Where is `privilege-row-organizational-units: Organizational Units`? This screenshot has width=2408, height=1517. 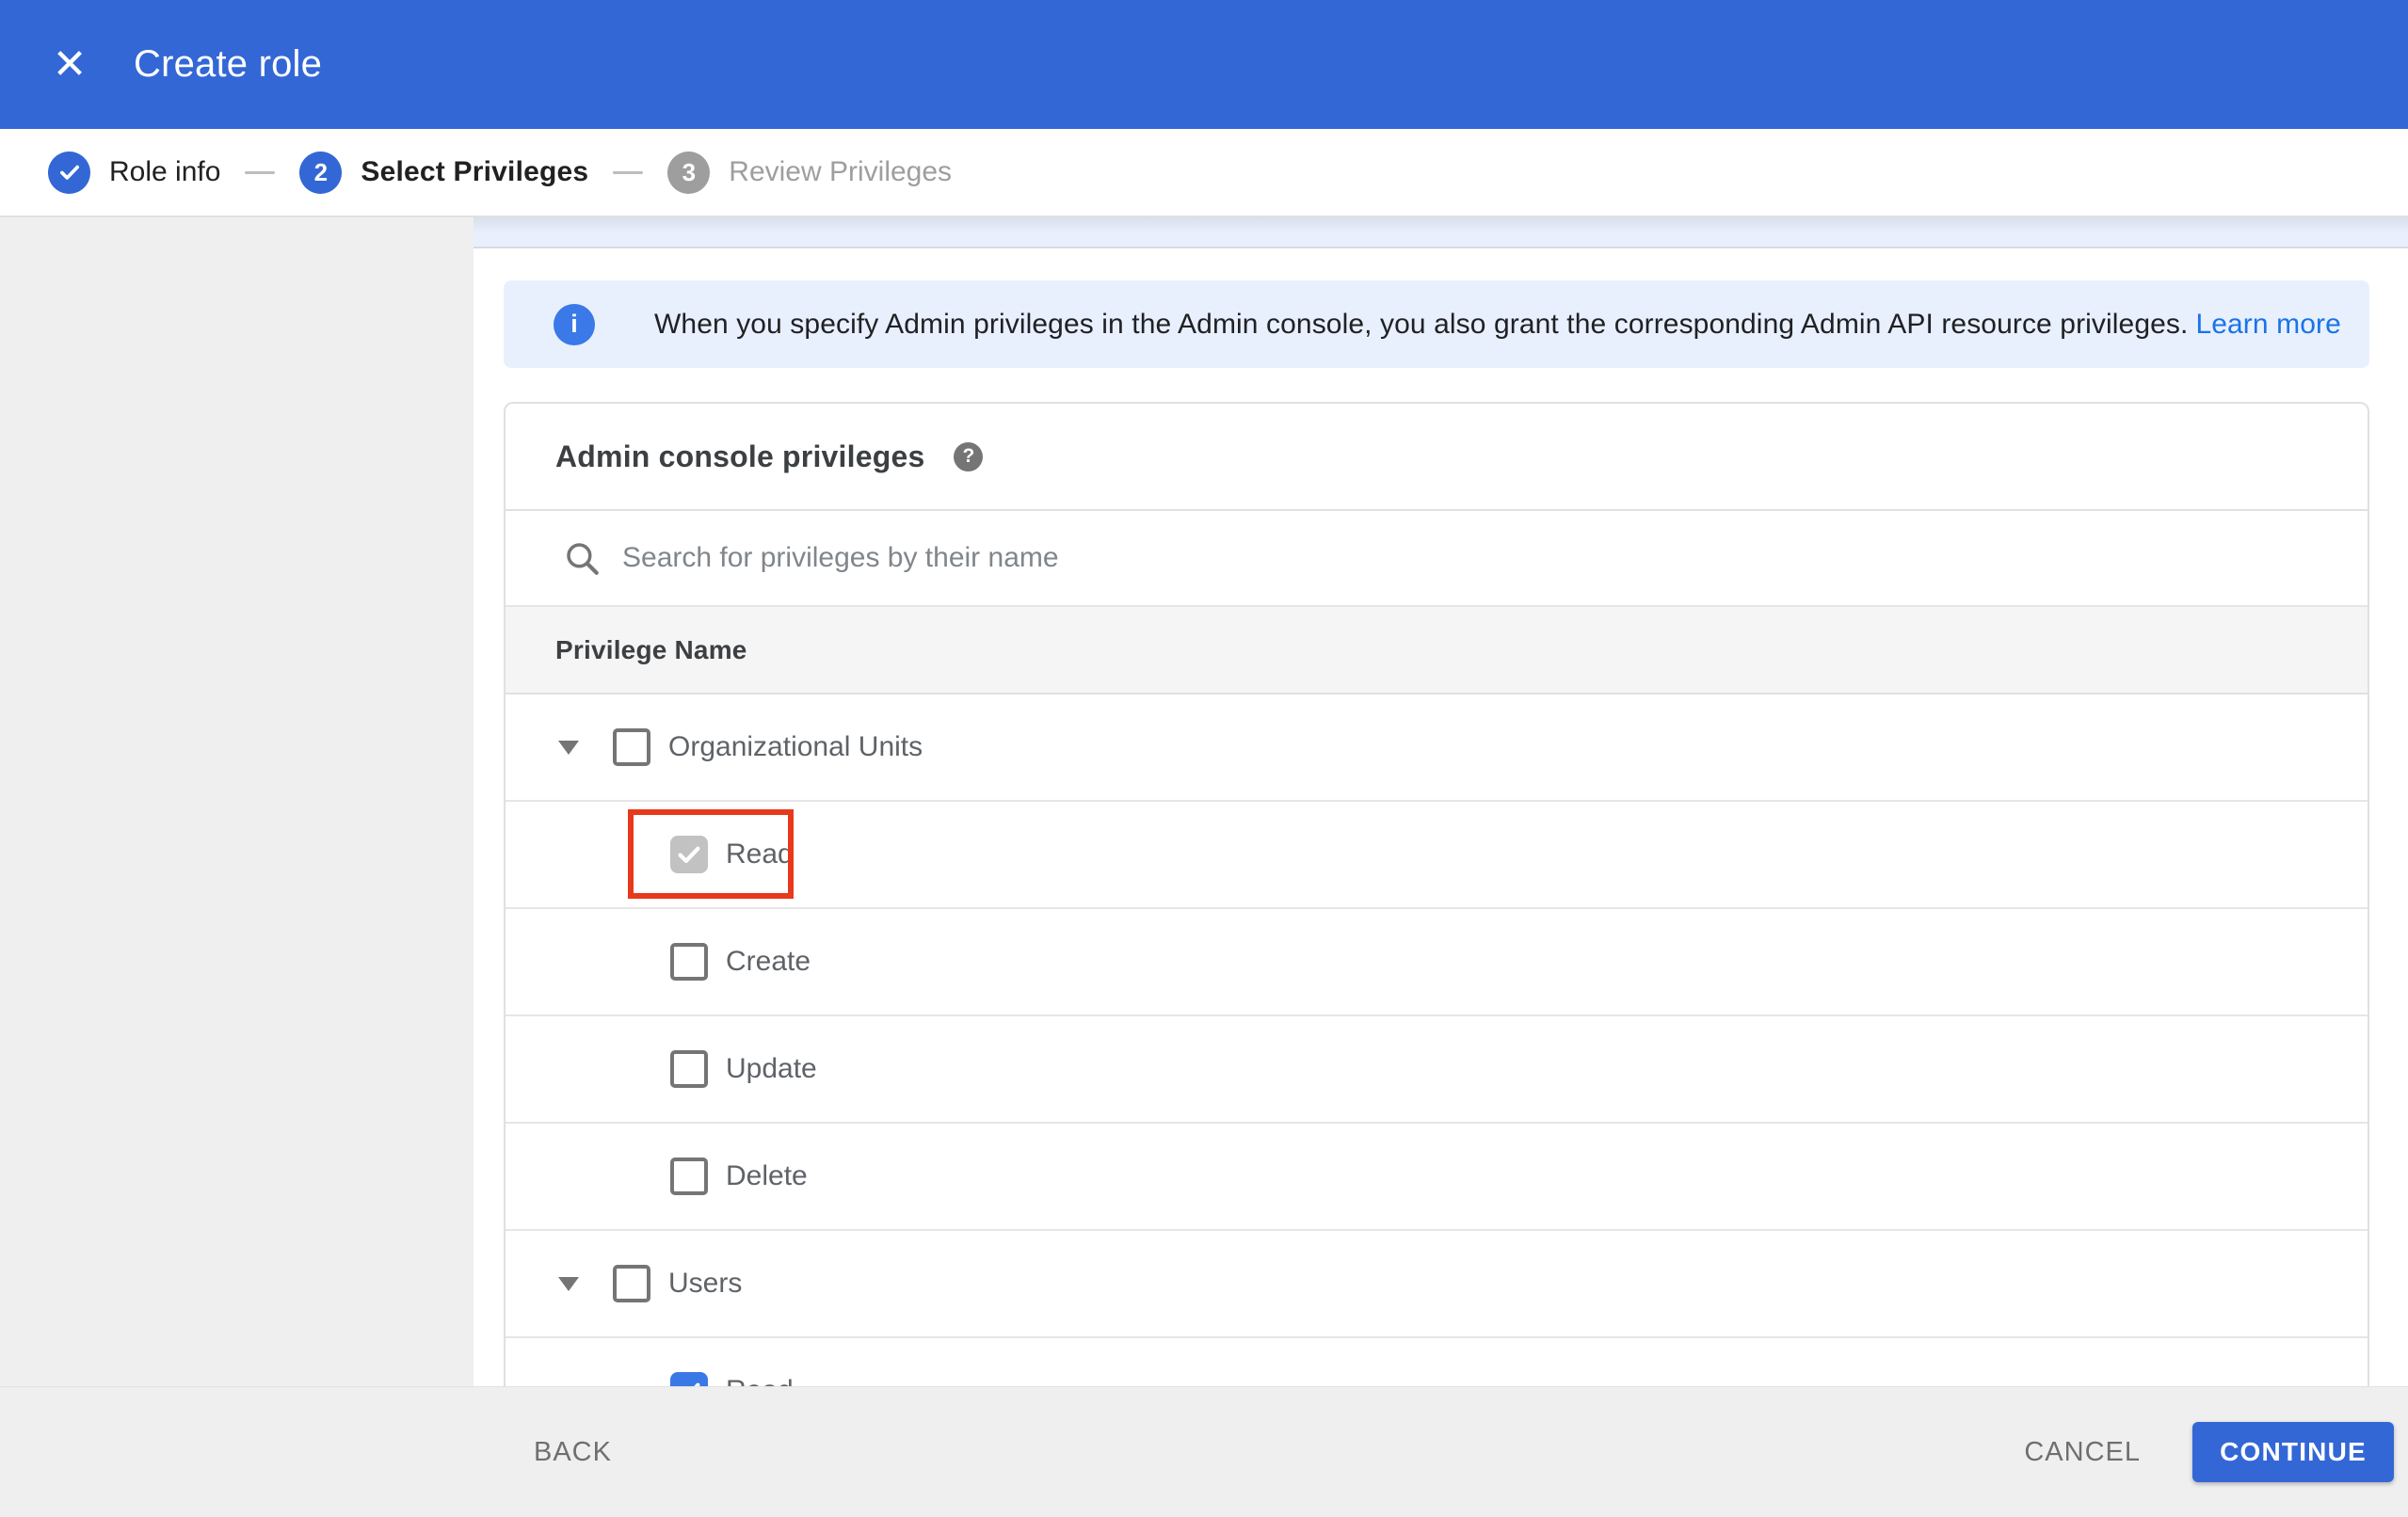 privilege-row-organizational-units: Organizational Units is located at coordinates (1437, 748).